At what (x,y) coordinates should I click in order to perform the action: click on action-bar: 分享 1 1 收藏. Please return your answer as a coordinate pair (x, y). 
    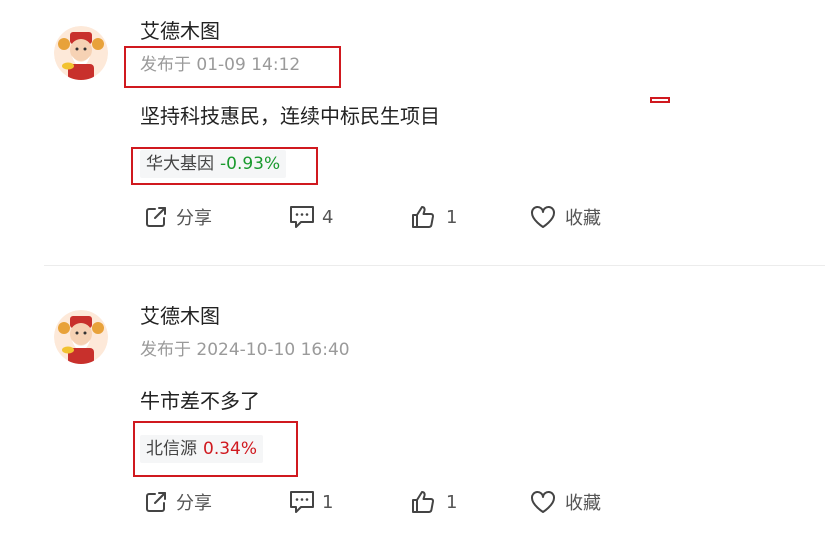
    Looking at the image, I should click on (400, 502).